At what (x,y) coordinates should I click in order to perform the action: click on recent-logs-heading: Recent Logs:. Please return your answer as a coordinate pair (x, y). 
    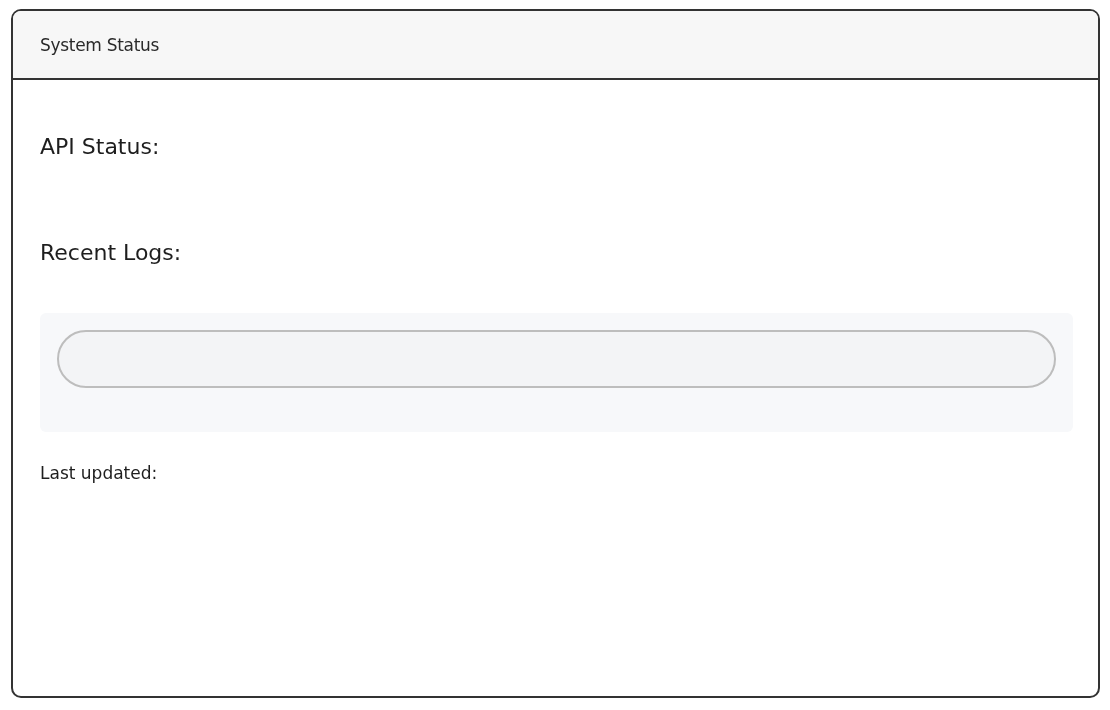
    Looking at the image, I should click on (111, 253).